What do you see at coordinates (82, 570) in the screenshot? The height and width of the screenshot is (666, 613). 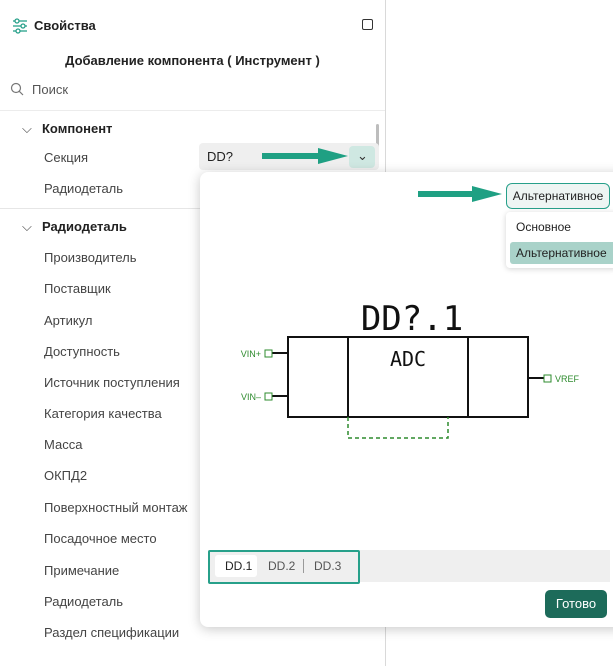 I see `prop-note: Примечание` at bounding box center [82, 570].